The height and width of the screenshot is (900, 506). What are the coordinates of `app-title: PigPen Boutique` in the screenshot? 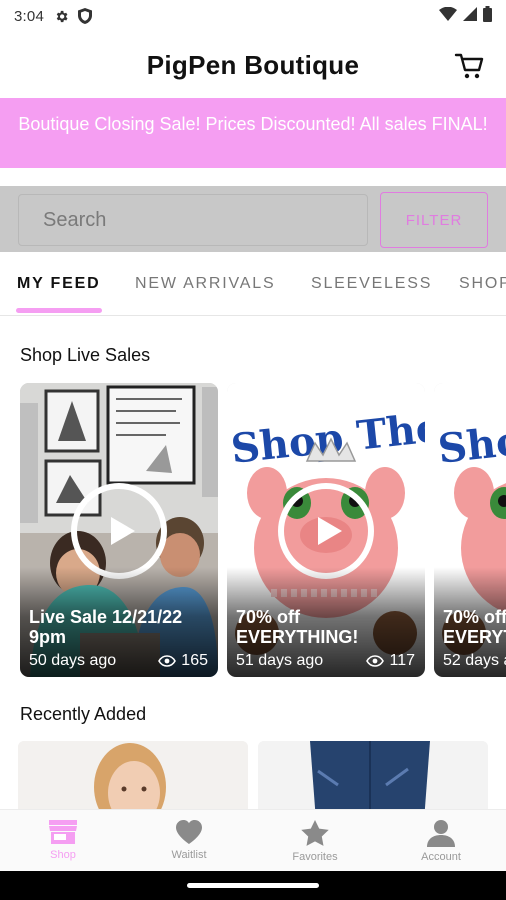 It's located at (253, 64).